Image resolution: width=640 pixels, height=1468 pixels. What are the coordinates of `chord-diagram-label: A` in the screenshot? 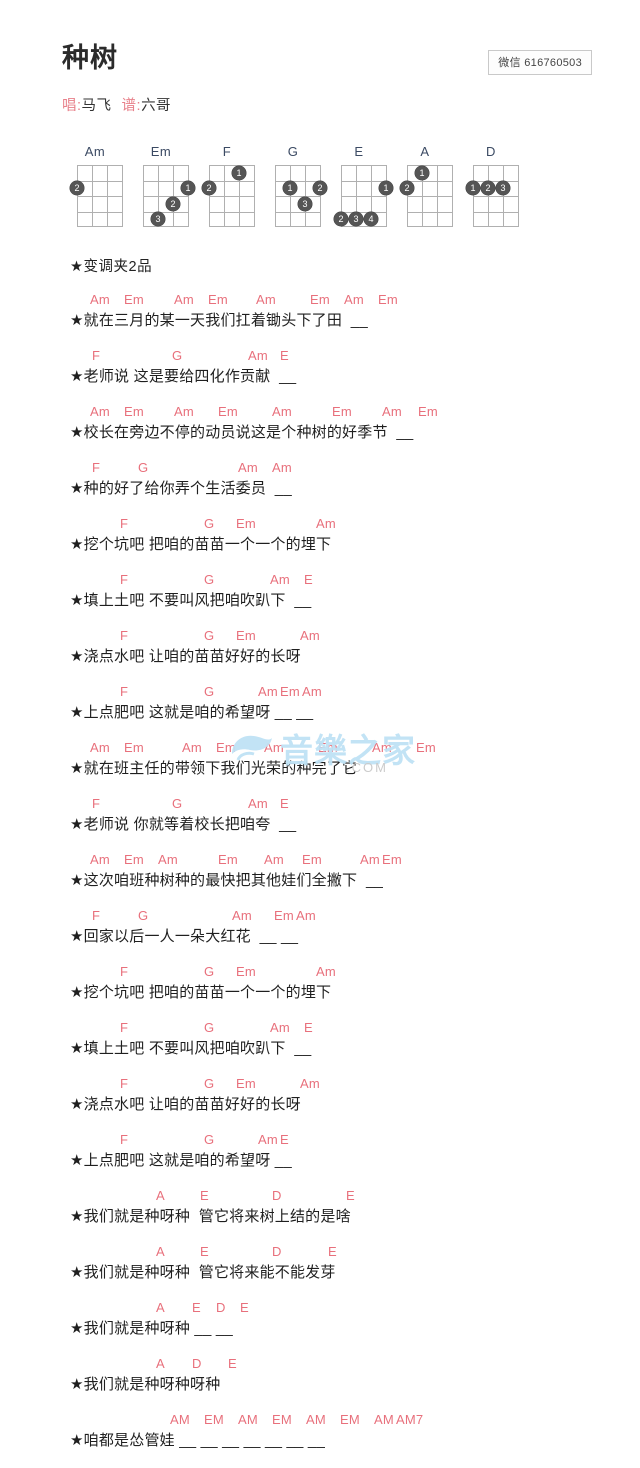 It's located at (425, 151).